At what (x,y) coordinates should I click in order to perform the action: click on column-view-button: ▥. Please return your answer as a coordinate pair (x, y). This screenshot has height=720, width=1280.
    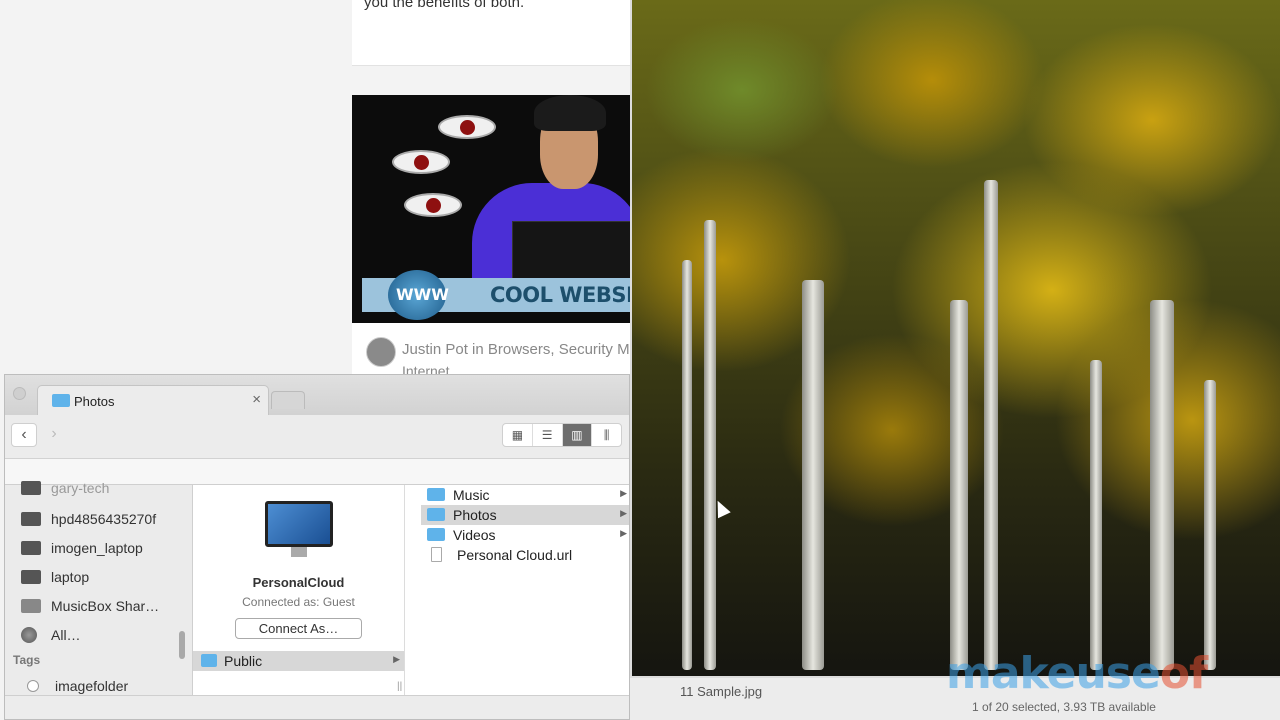
    Looking at the image, I should click on (577, 435).